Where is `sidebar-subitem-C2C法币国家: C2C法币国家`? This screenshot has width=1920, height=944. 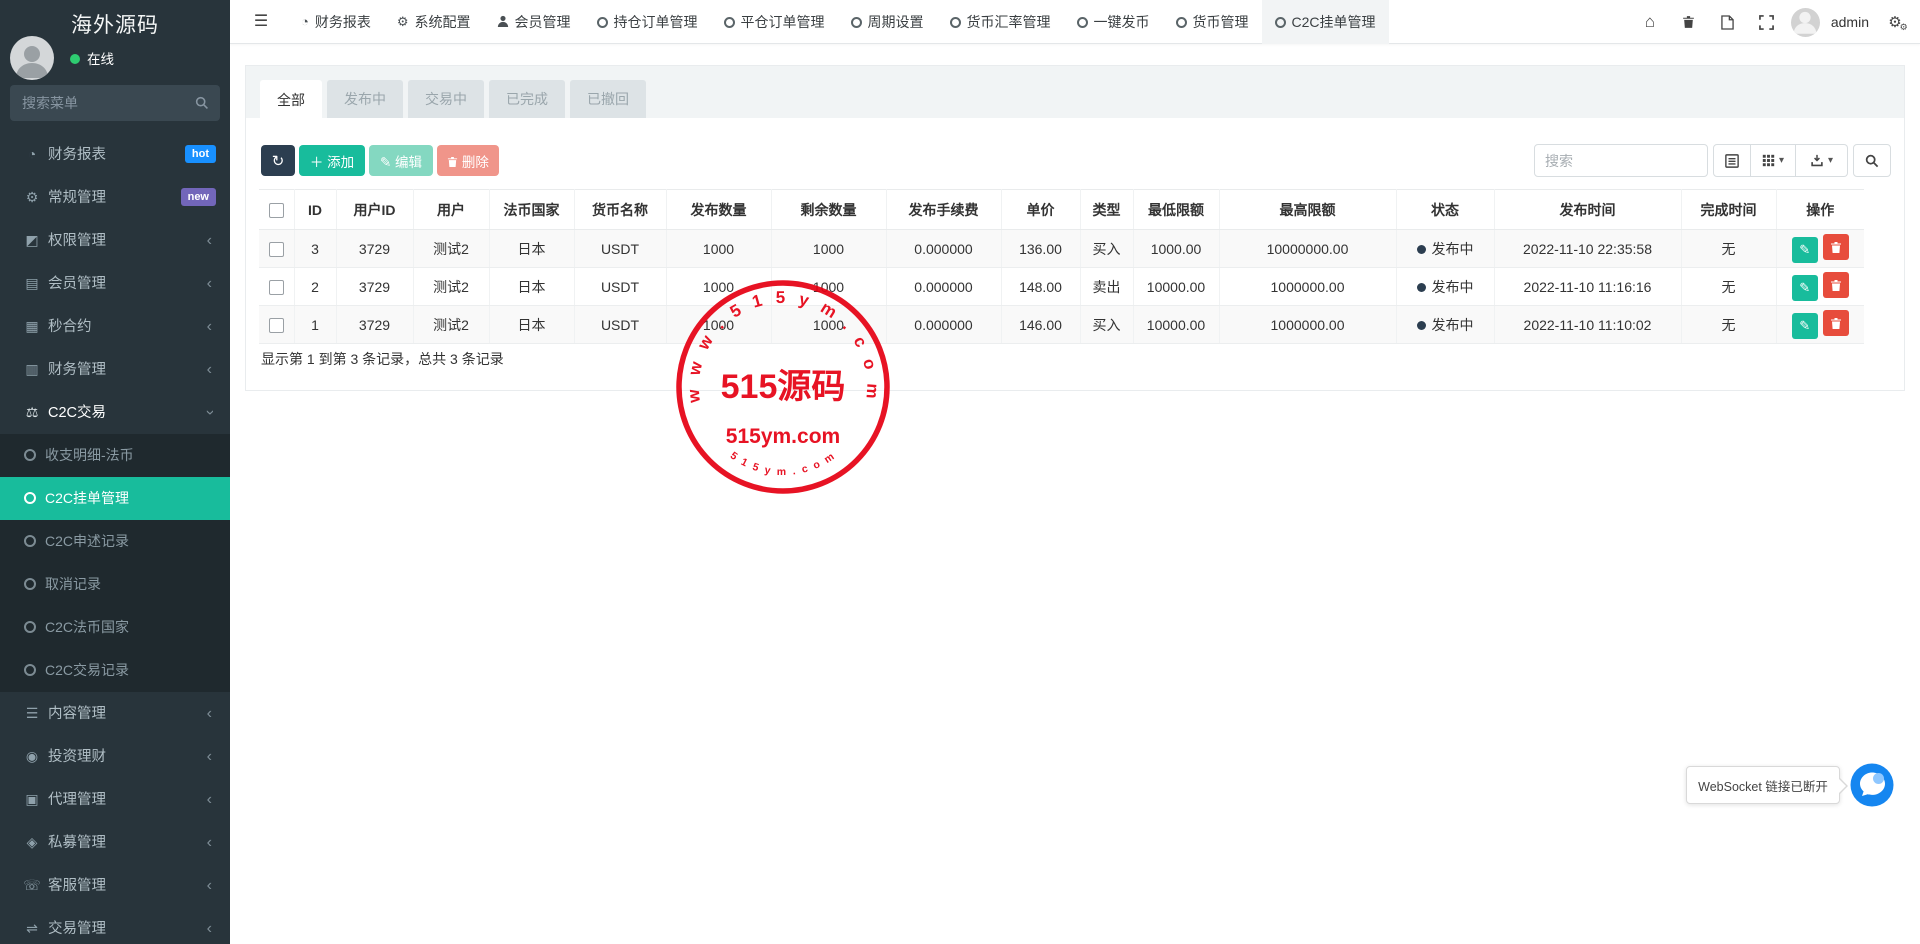
sidebar-subitem-C2C法币国家: C2C法币国家 is located at coordinates (115, 627).